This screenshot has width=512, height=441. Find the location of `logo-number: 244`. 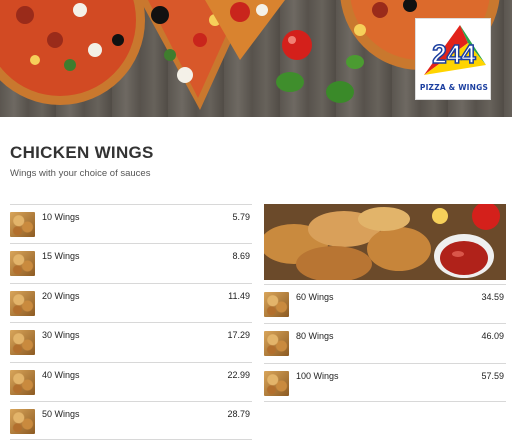

logo-number: 244 is located at coordinates (454, 54).